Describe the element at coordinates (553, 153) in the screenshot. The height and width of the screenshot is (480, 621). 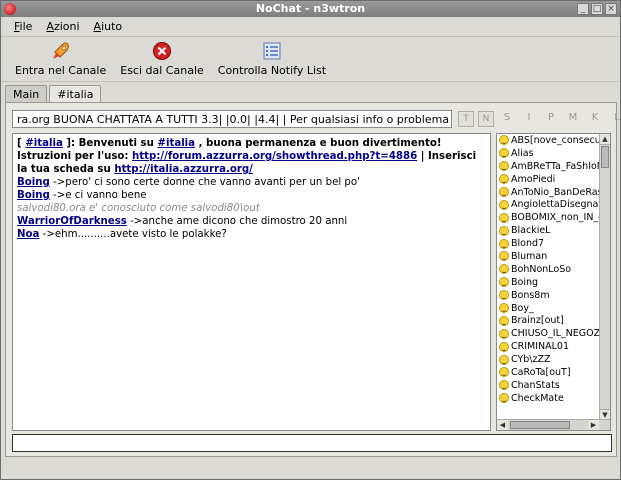
I see `user-list-item: Alias` at that location.